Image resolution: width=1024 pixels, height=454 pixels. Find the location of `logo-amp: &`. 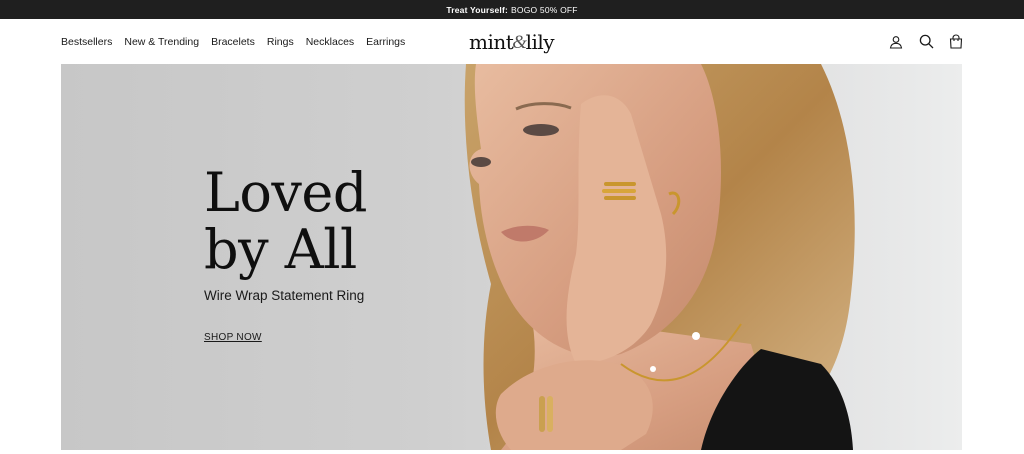

logo-amp: & is located at coordinates (519, 42).